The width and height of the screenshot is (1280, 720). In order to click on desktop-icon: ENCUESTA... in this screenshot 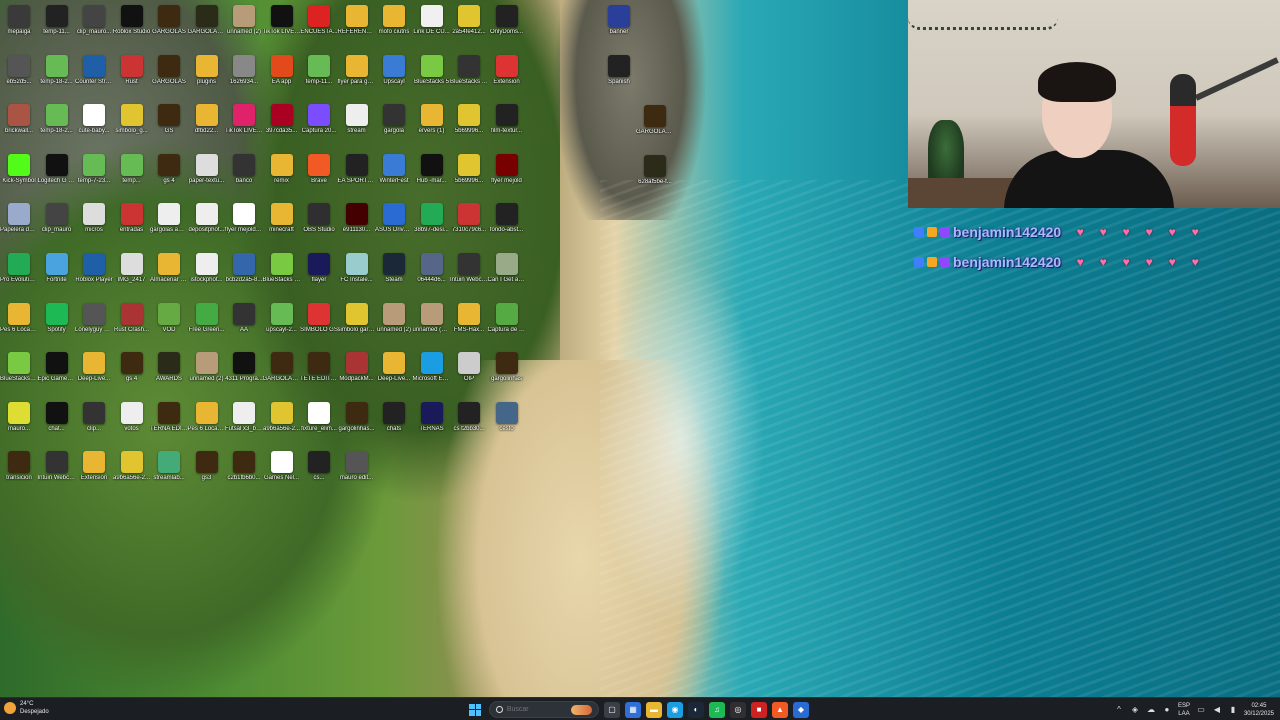, I will do `click(319, 26)`.